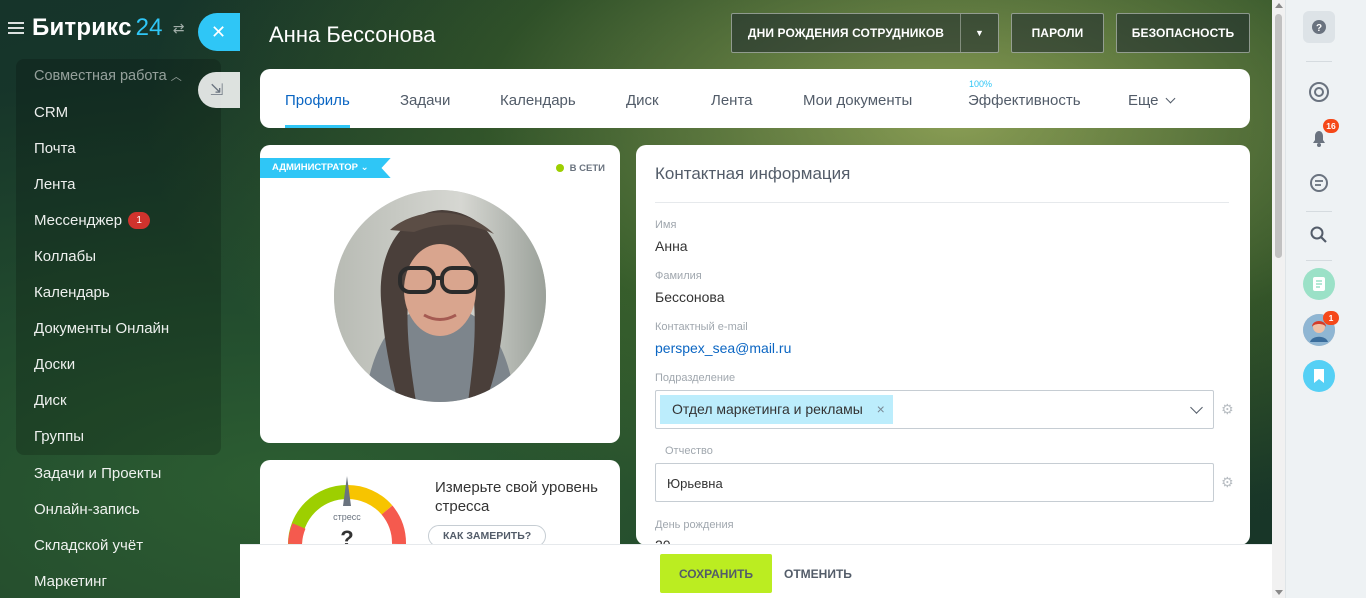 This screenshot has width=1366, height=598. I want to click on timeman-icon, so click(1319, 92).